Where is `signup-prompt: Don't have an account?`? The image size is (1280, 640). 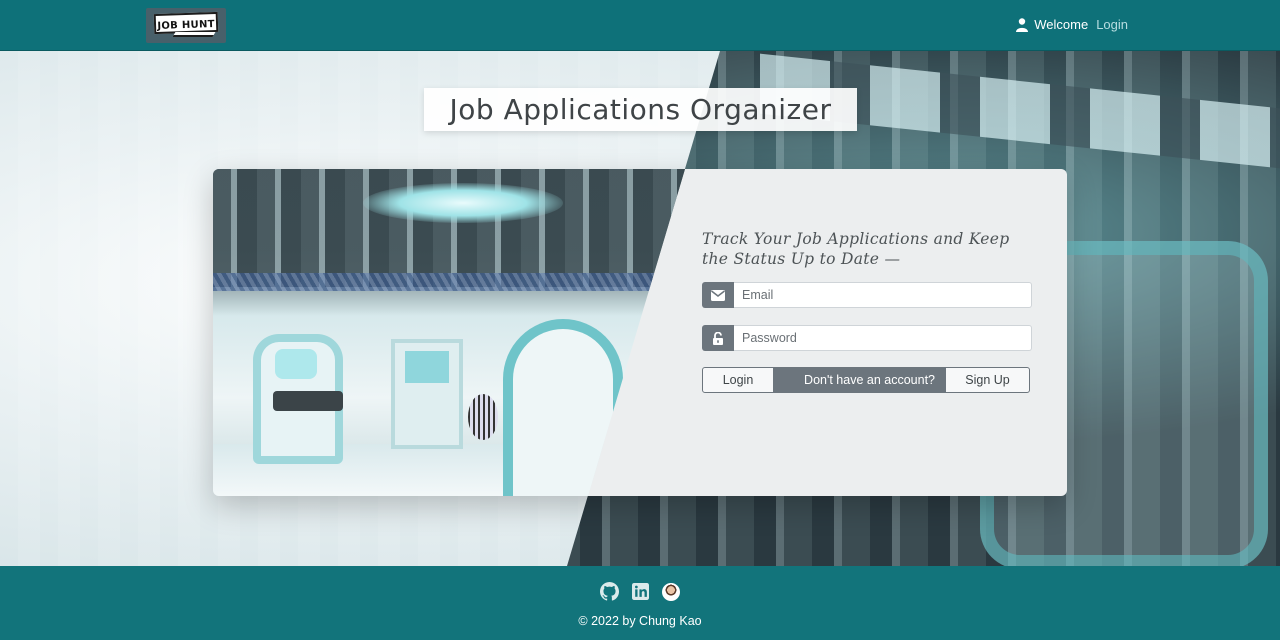
signup-prompt: Don't have an account? is located at coordinates (859, 380).